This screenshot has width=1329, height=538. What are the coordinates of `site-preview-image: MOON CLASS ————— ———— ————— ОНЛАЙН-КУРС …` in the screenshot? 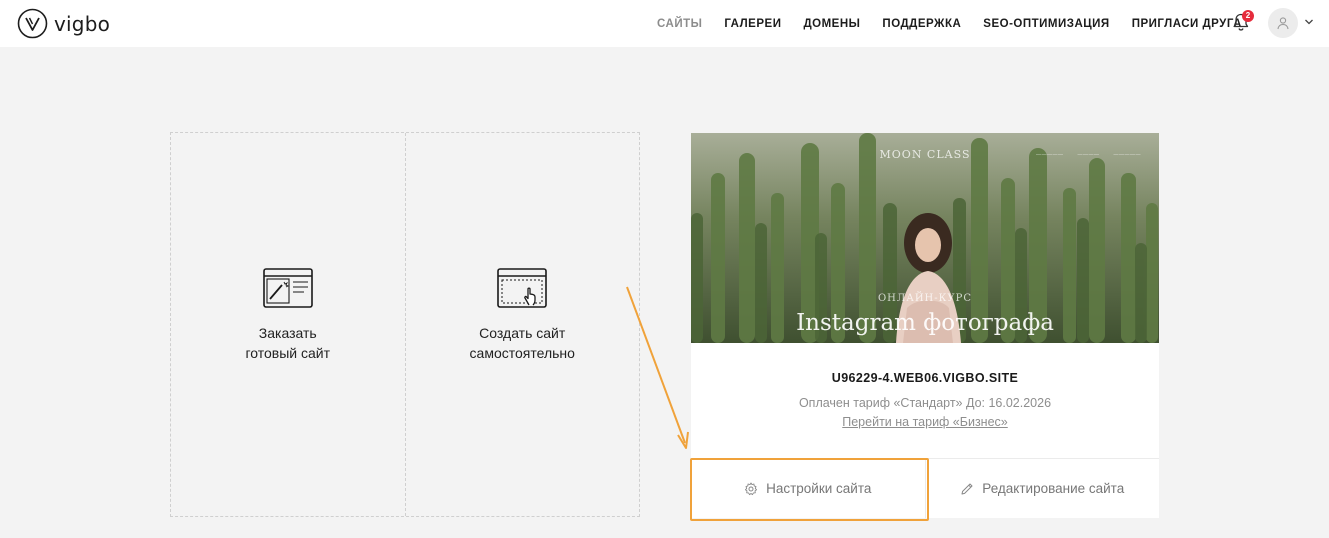 It's located at (925, 238).